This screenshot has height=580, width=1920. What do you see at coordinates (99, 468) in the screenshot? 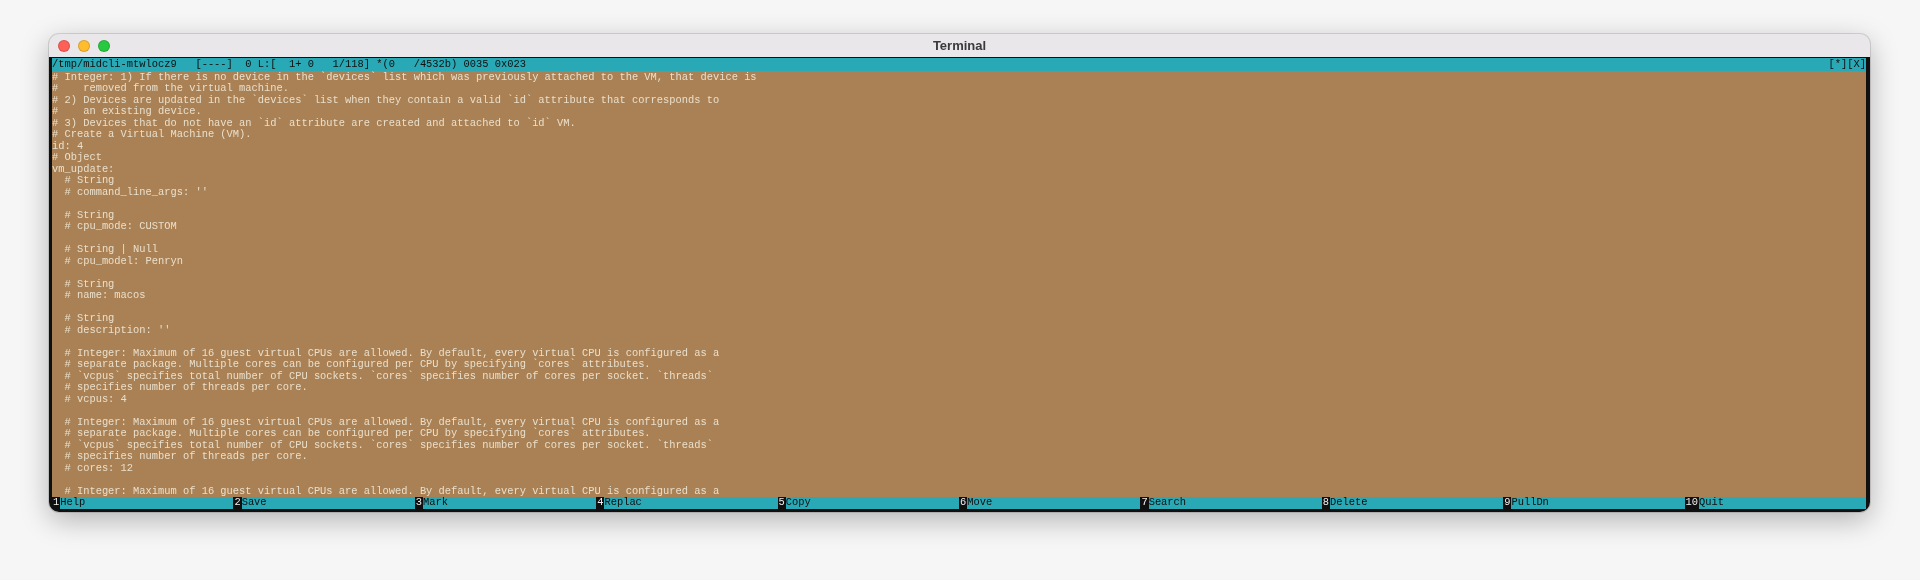
I see `code-line: # cores: 12` at bounding box center [99, 468].